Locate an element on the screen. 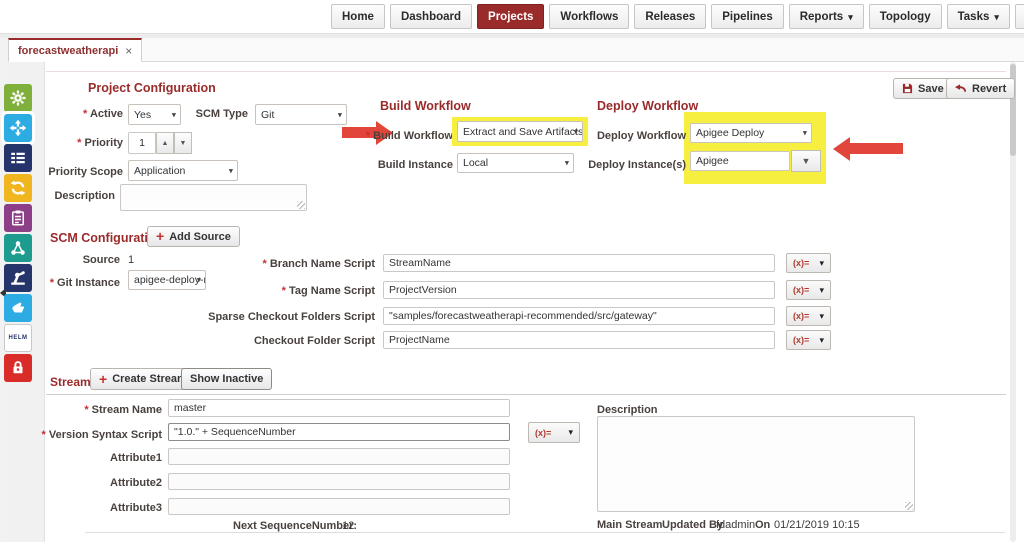  revert-icon is located at coordinates (961, 87).